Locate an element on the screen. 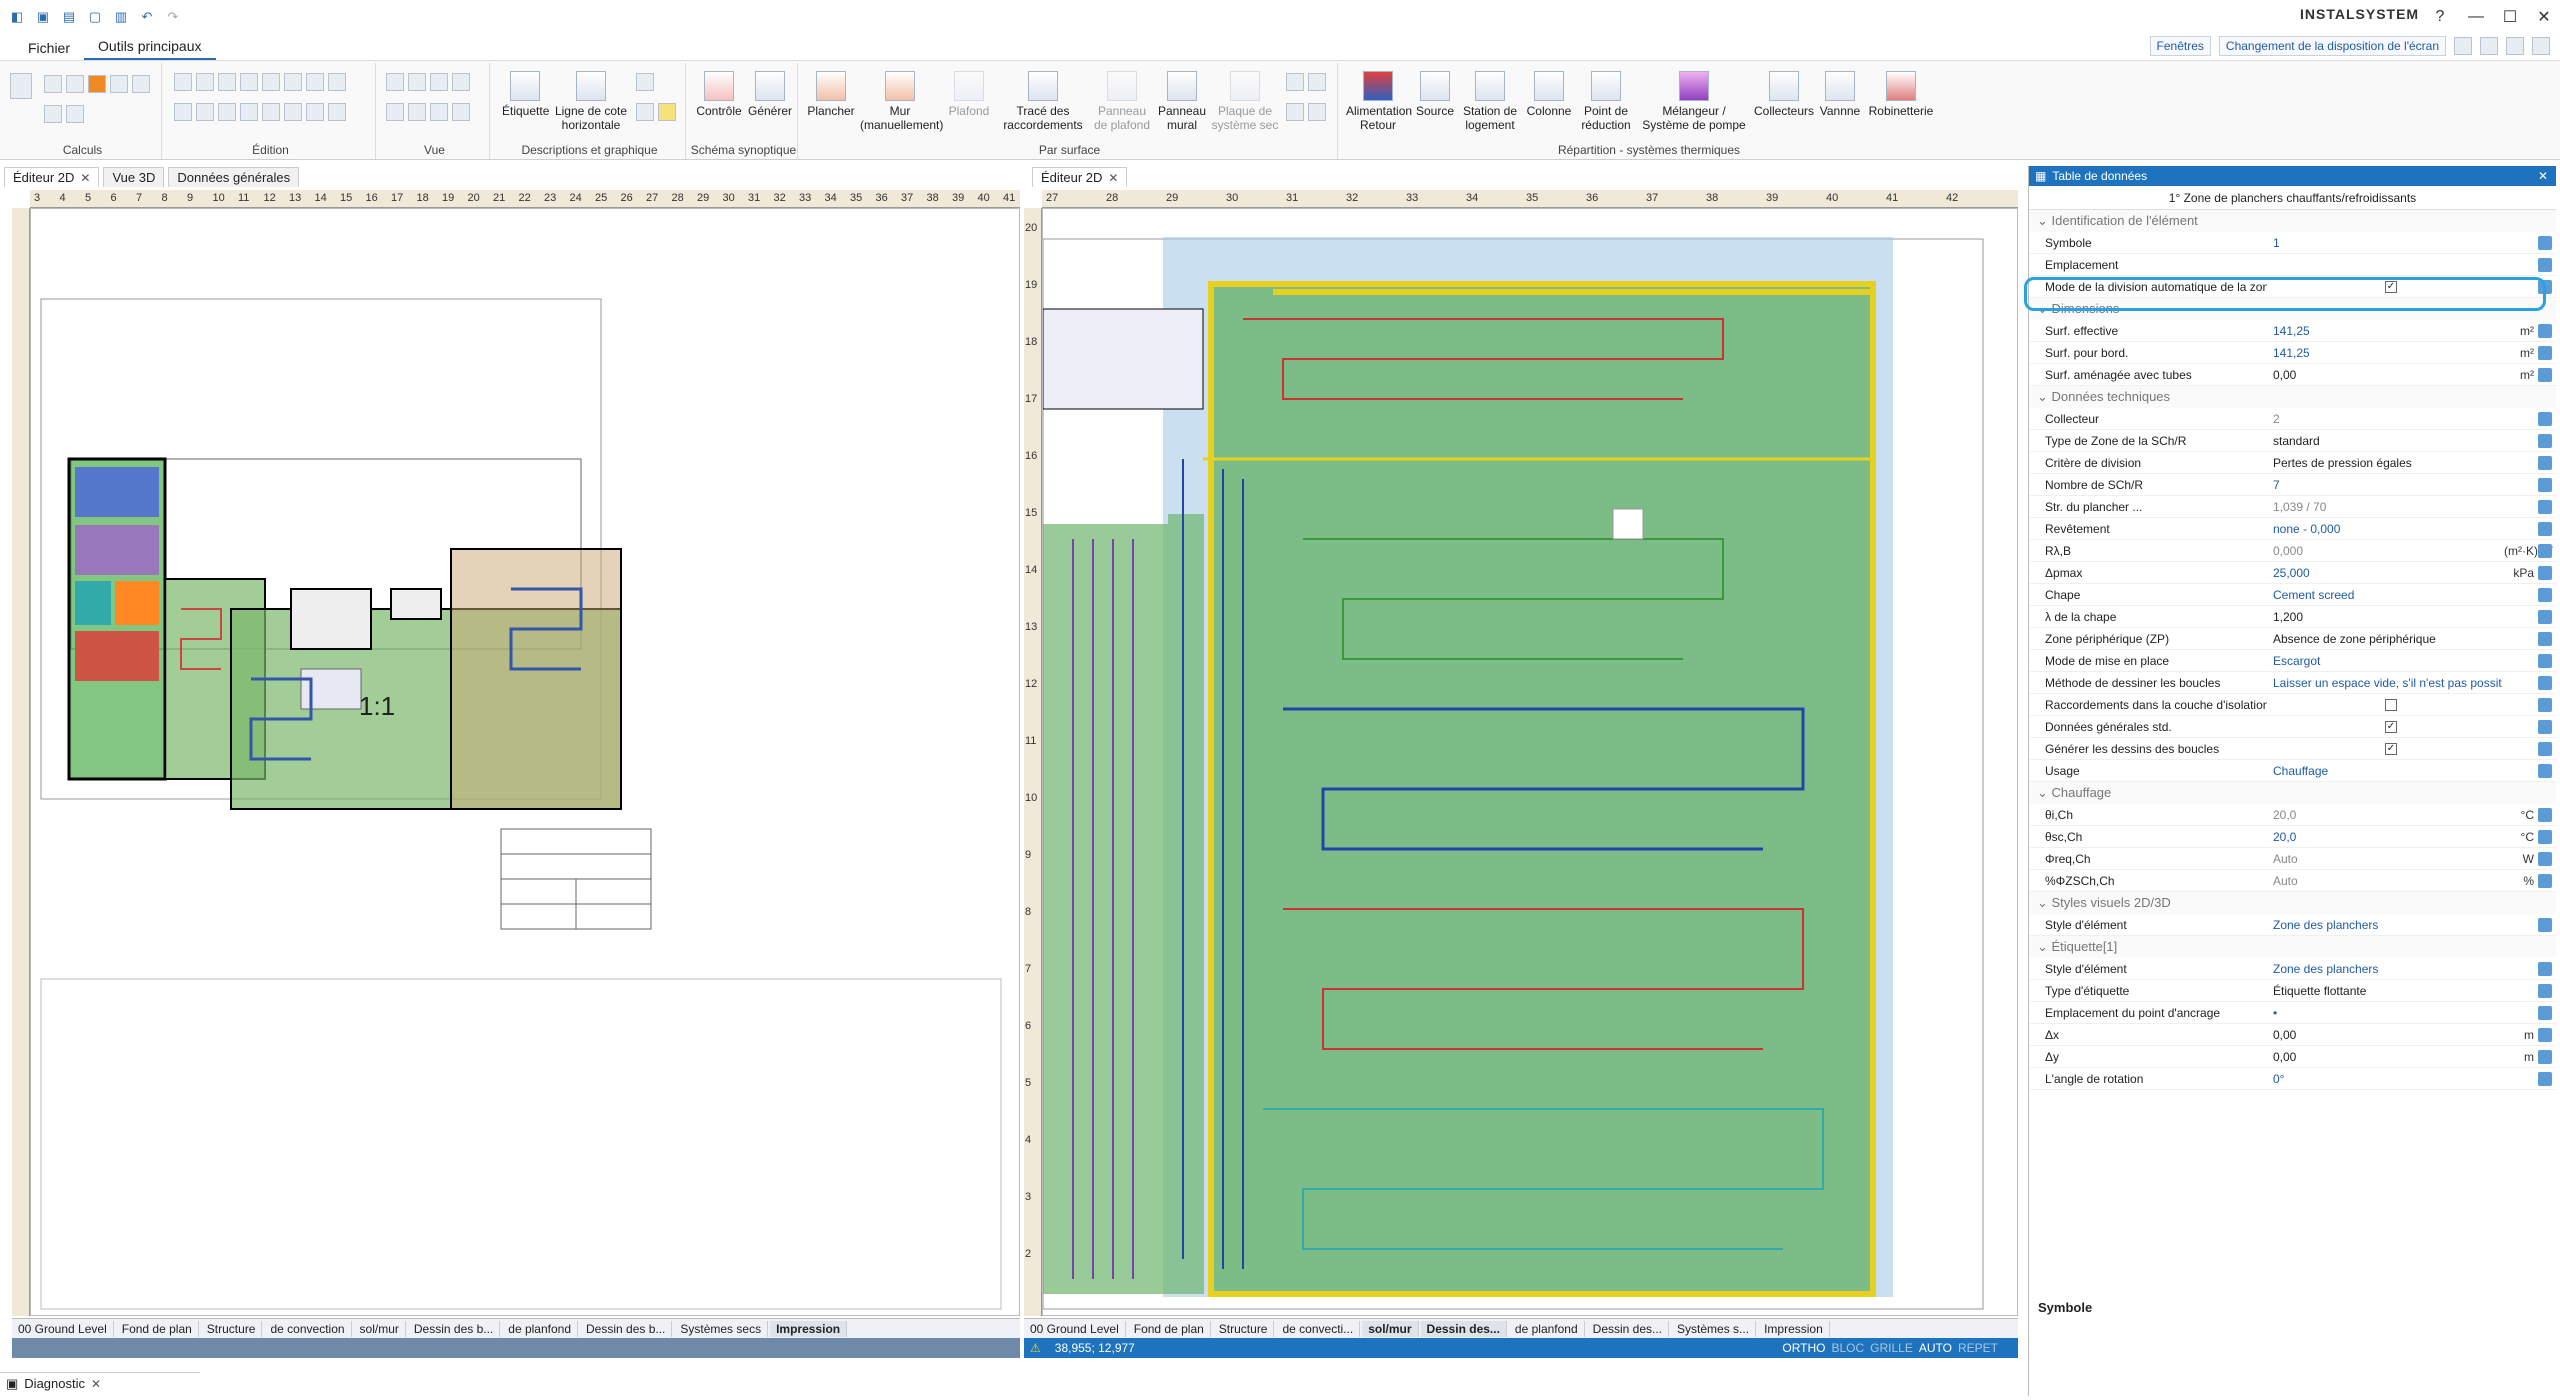  property-value: 7 is located at coordinates (2402, 485).